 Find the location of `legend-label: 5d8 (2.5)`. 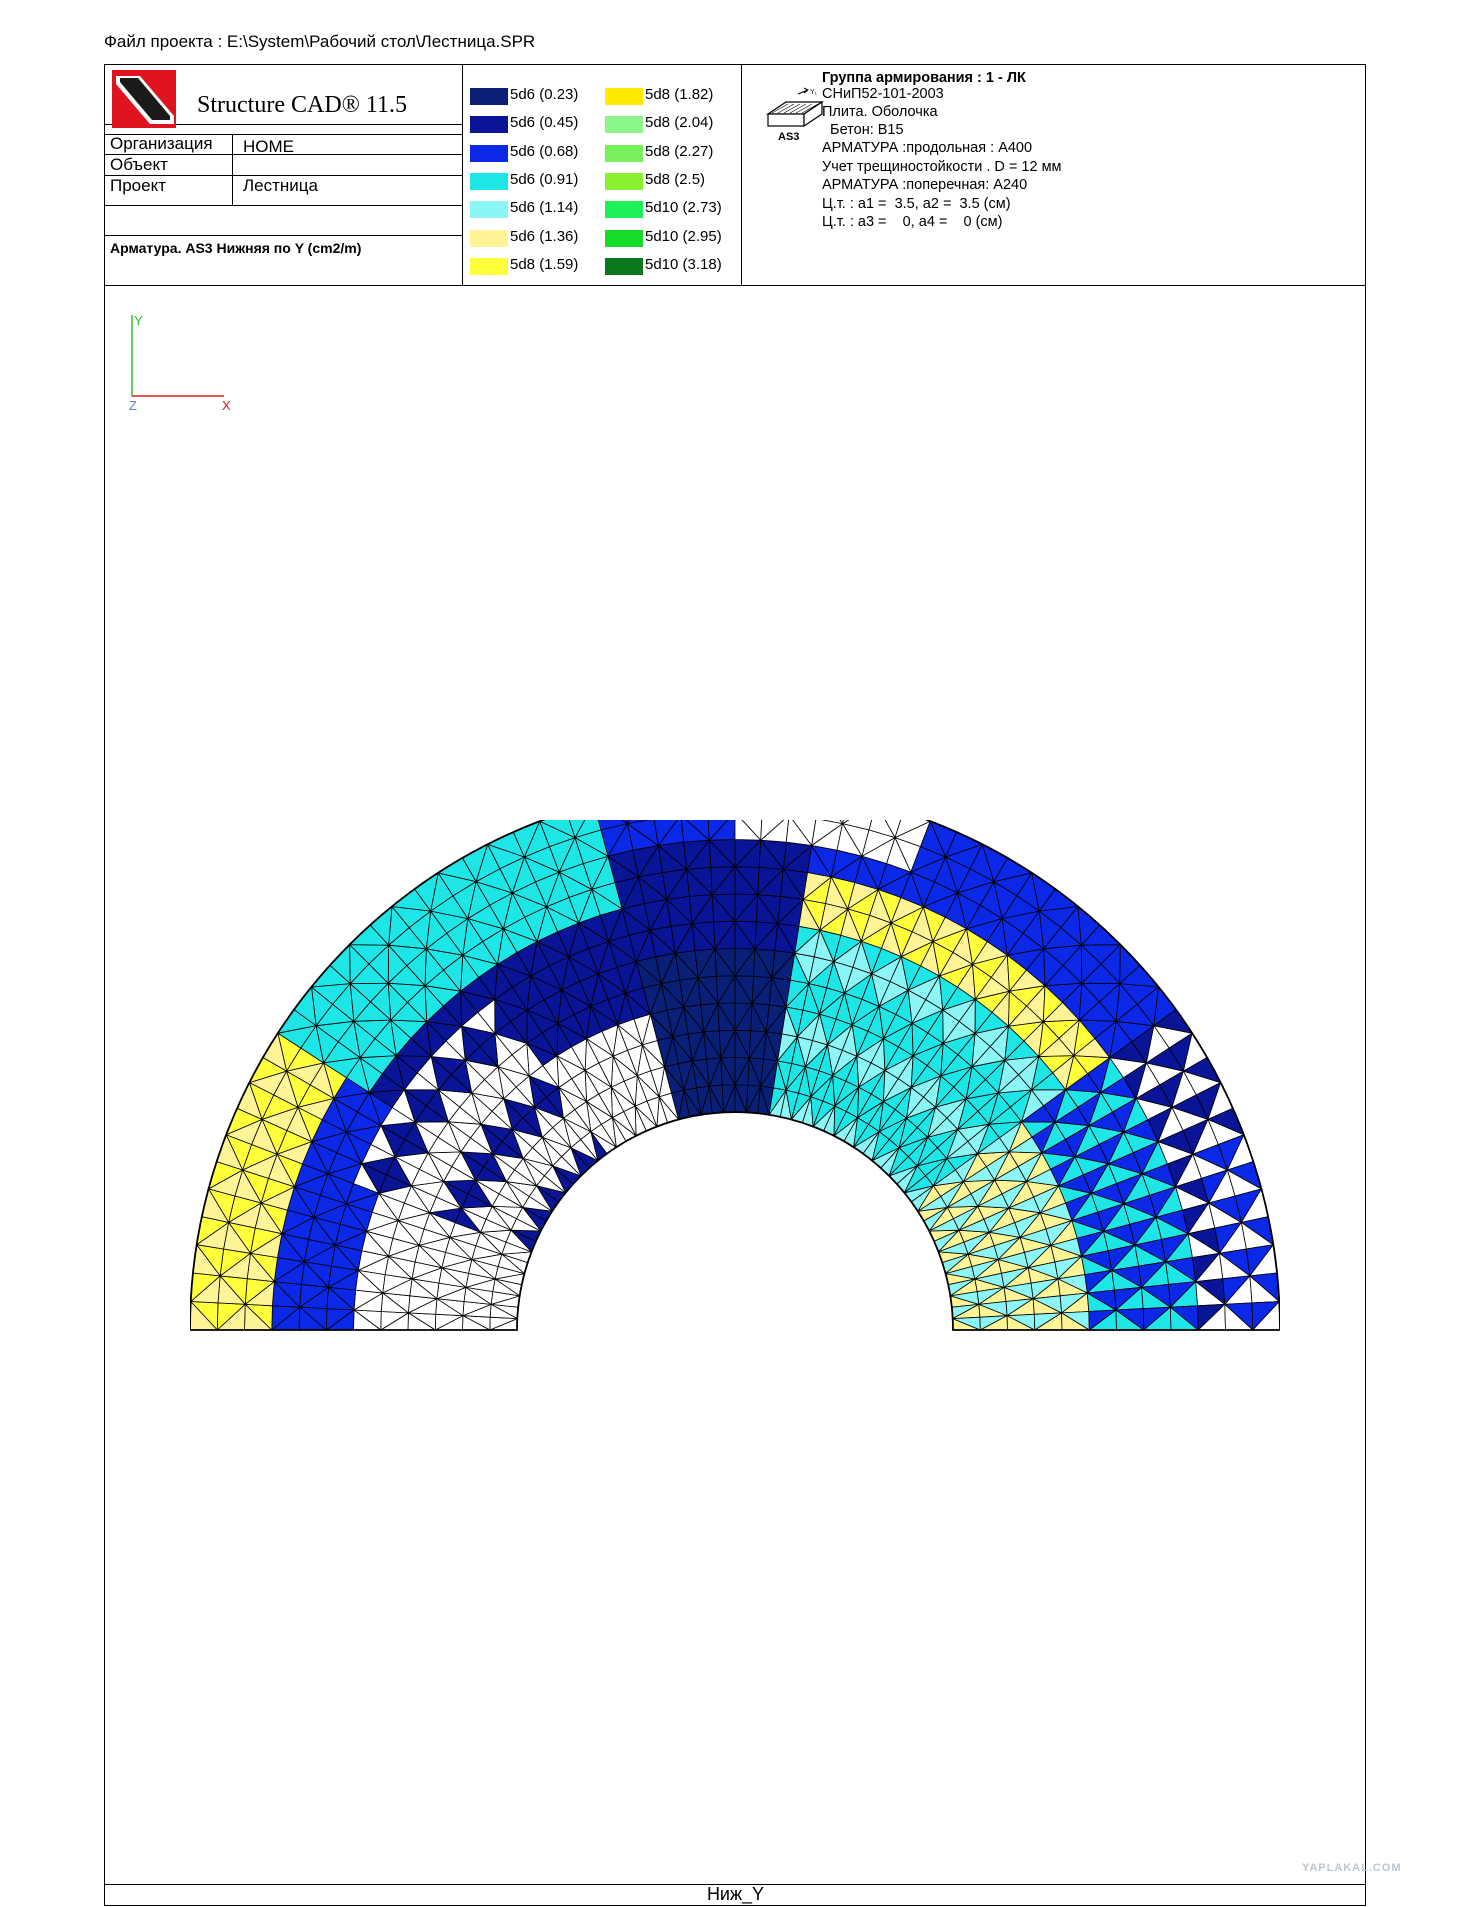

legend-label: 5d8 (2.5) is located at coordinates (675, 179).